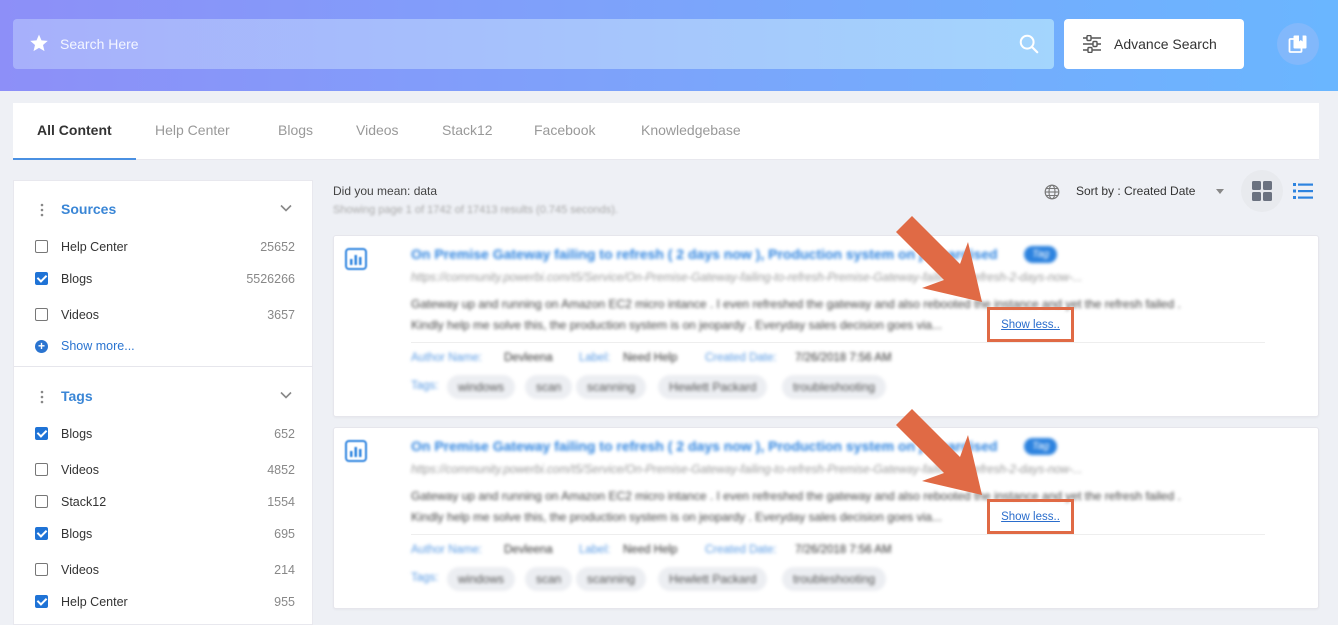 This screenshot has width=1338, height=625. What do you see at coordinates (425, 578) in the screenshot?
I see `tags-key: Tags:` at bounding box center [425, 578].